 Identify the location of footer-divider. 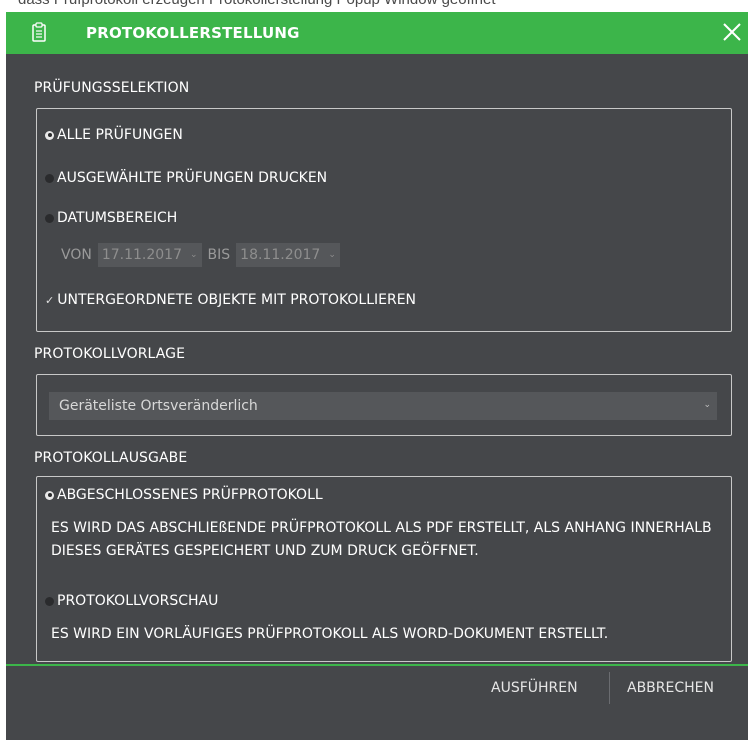
(377, 665).